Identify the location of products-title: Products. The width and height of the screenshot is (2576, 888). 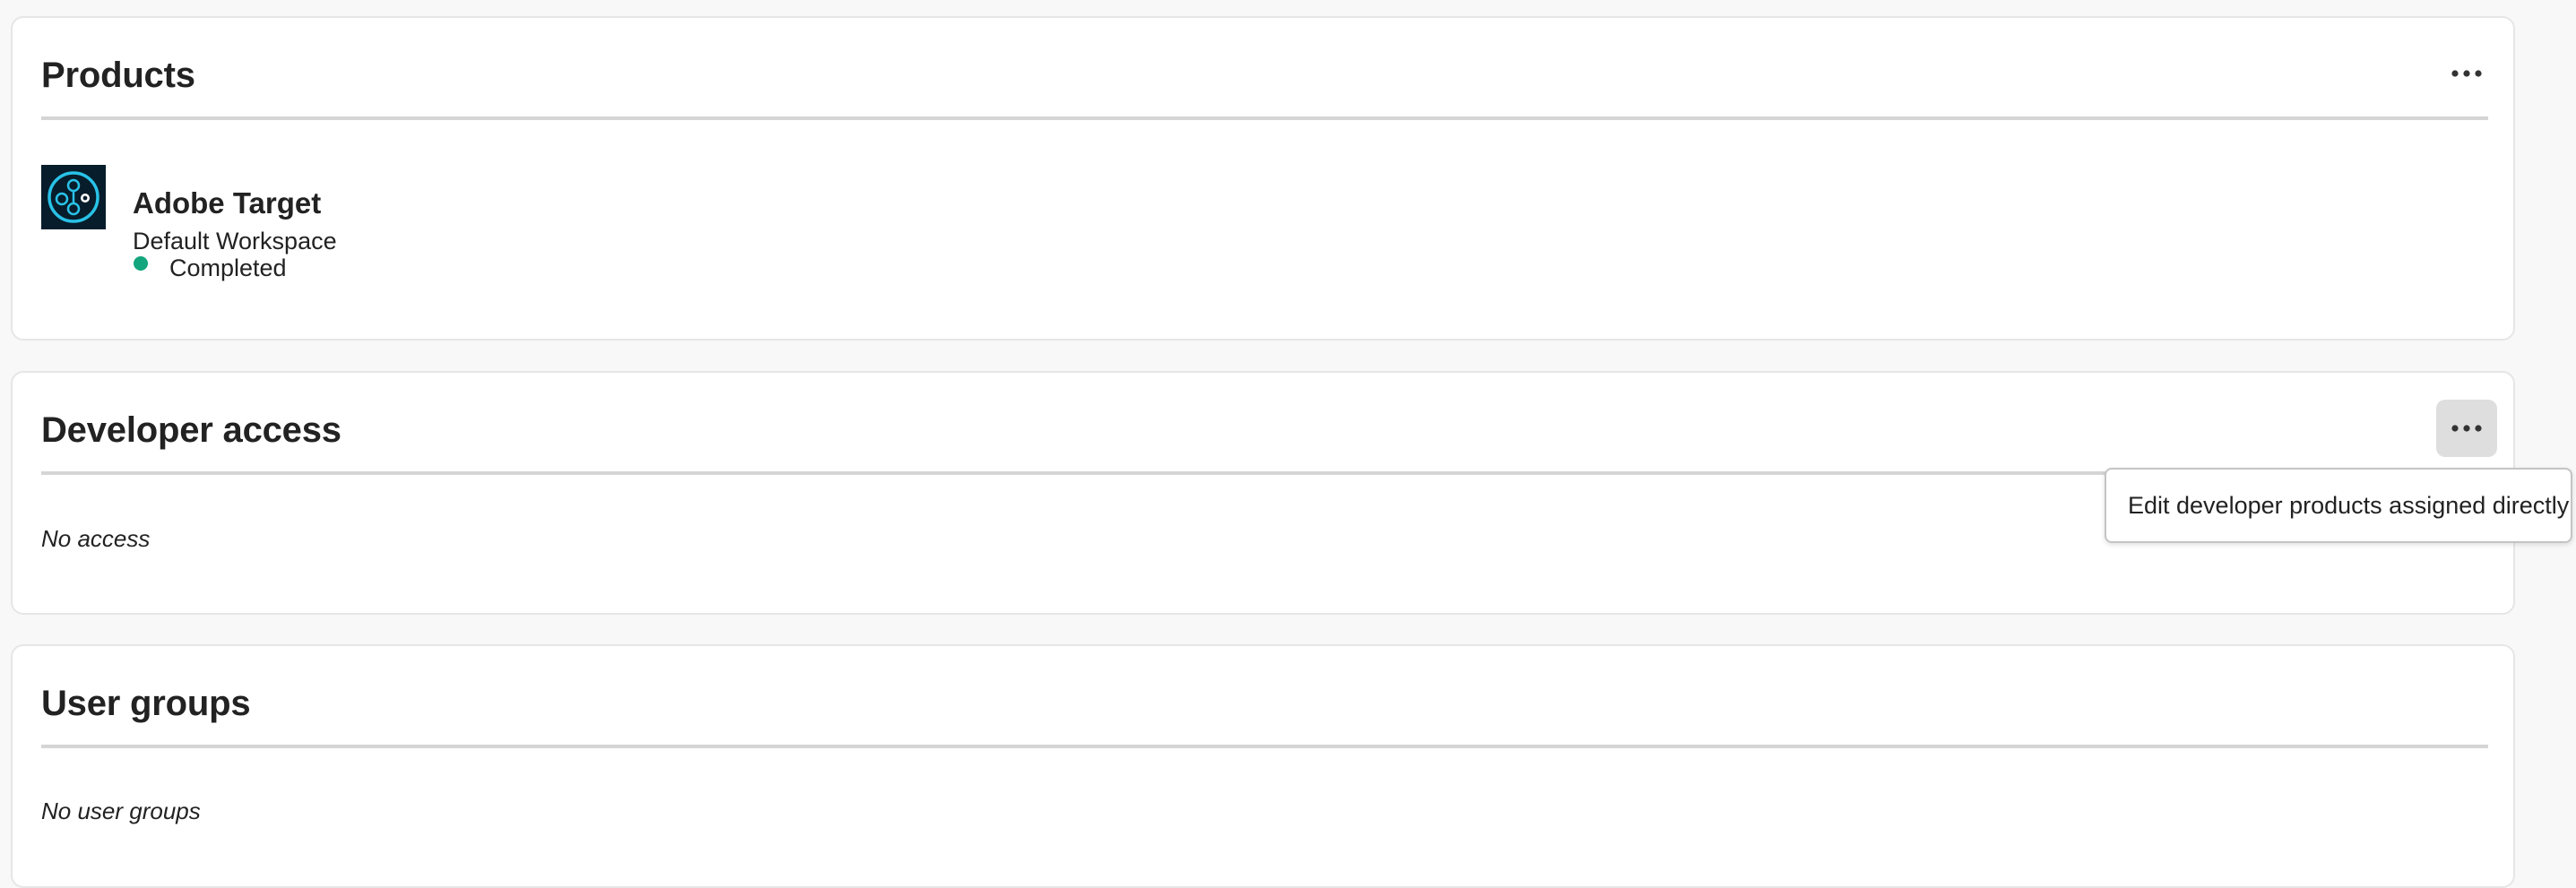
(118, 75).